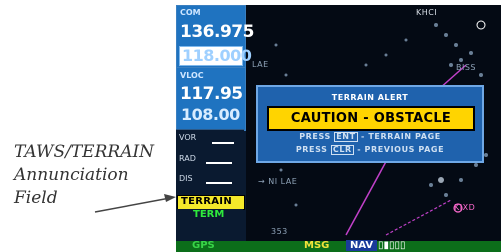  I want to click on previous-page-action: - PREVIOUS PAGE, so click(401, 149).